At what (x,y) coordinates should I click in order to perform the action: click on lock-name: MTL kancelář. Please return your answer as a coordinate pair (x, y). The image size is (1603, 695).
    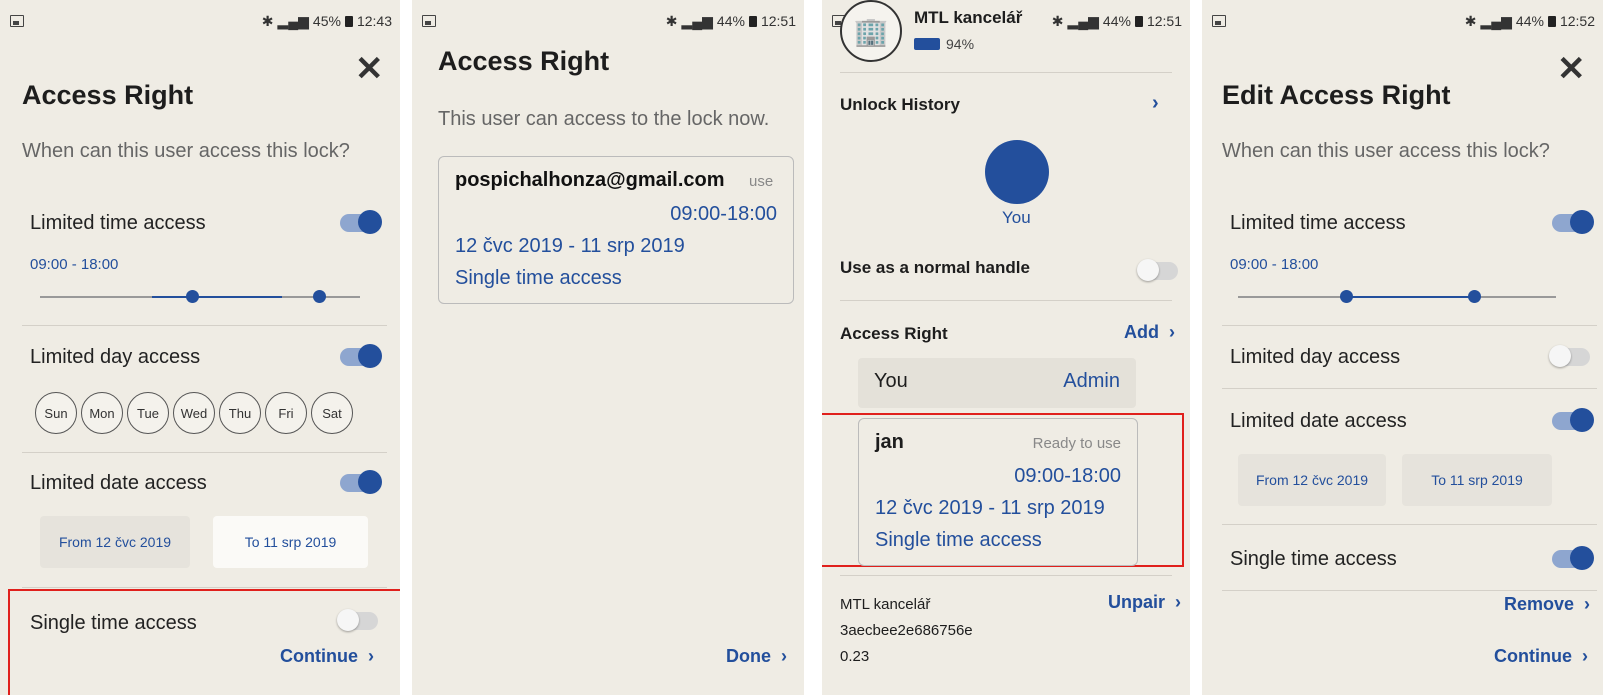
    Looking at the image, I should click on (968, 17).